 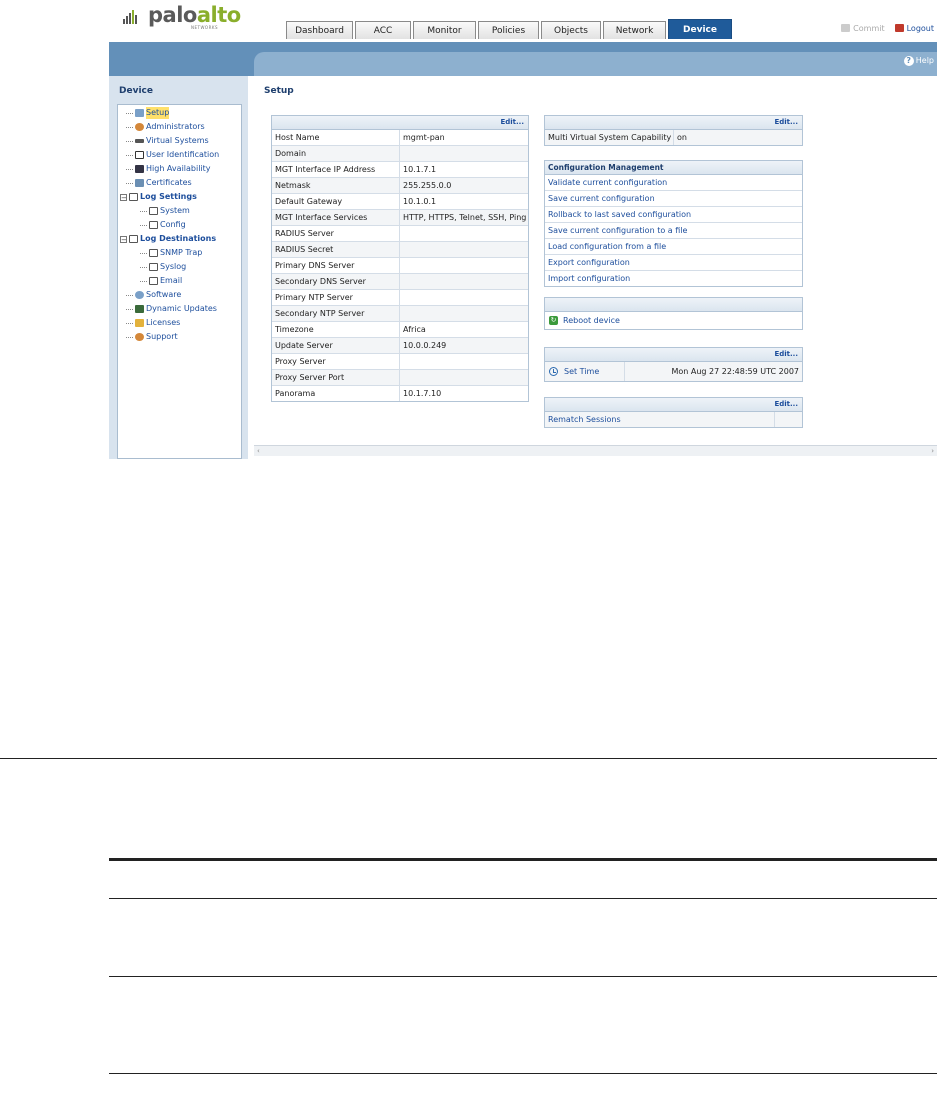 What do you see at coordinates (468, 758) in the screenshot?
I see `section-divider` at bounding box center [468, 758].